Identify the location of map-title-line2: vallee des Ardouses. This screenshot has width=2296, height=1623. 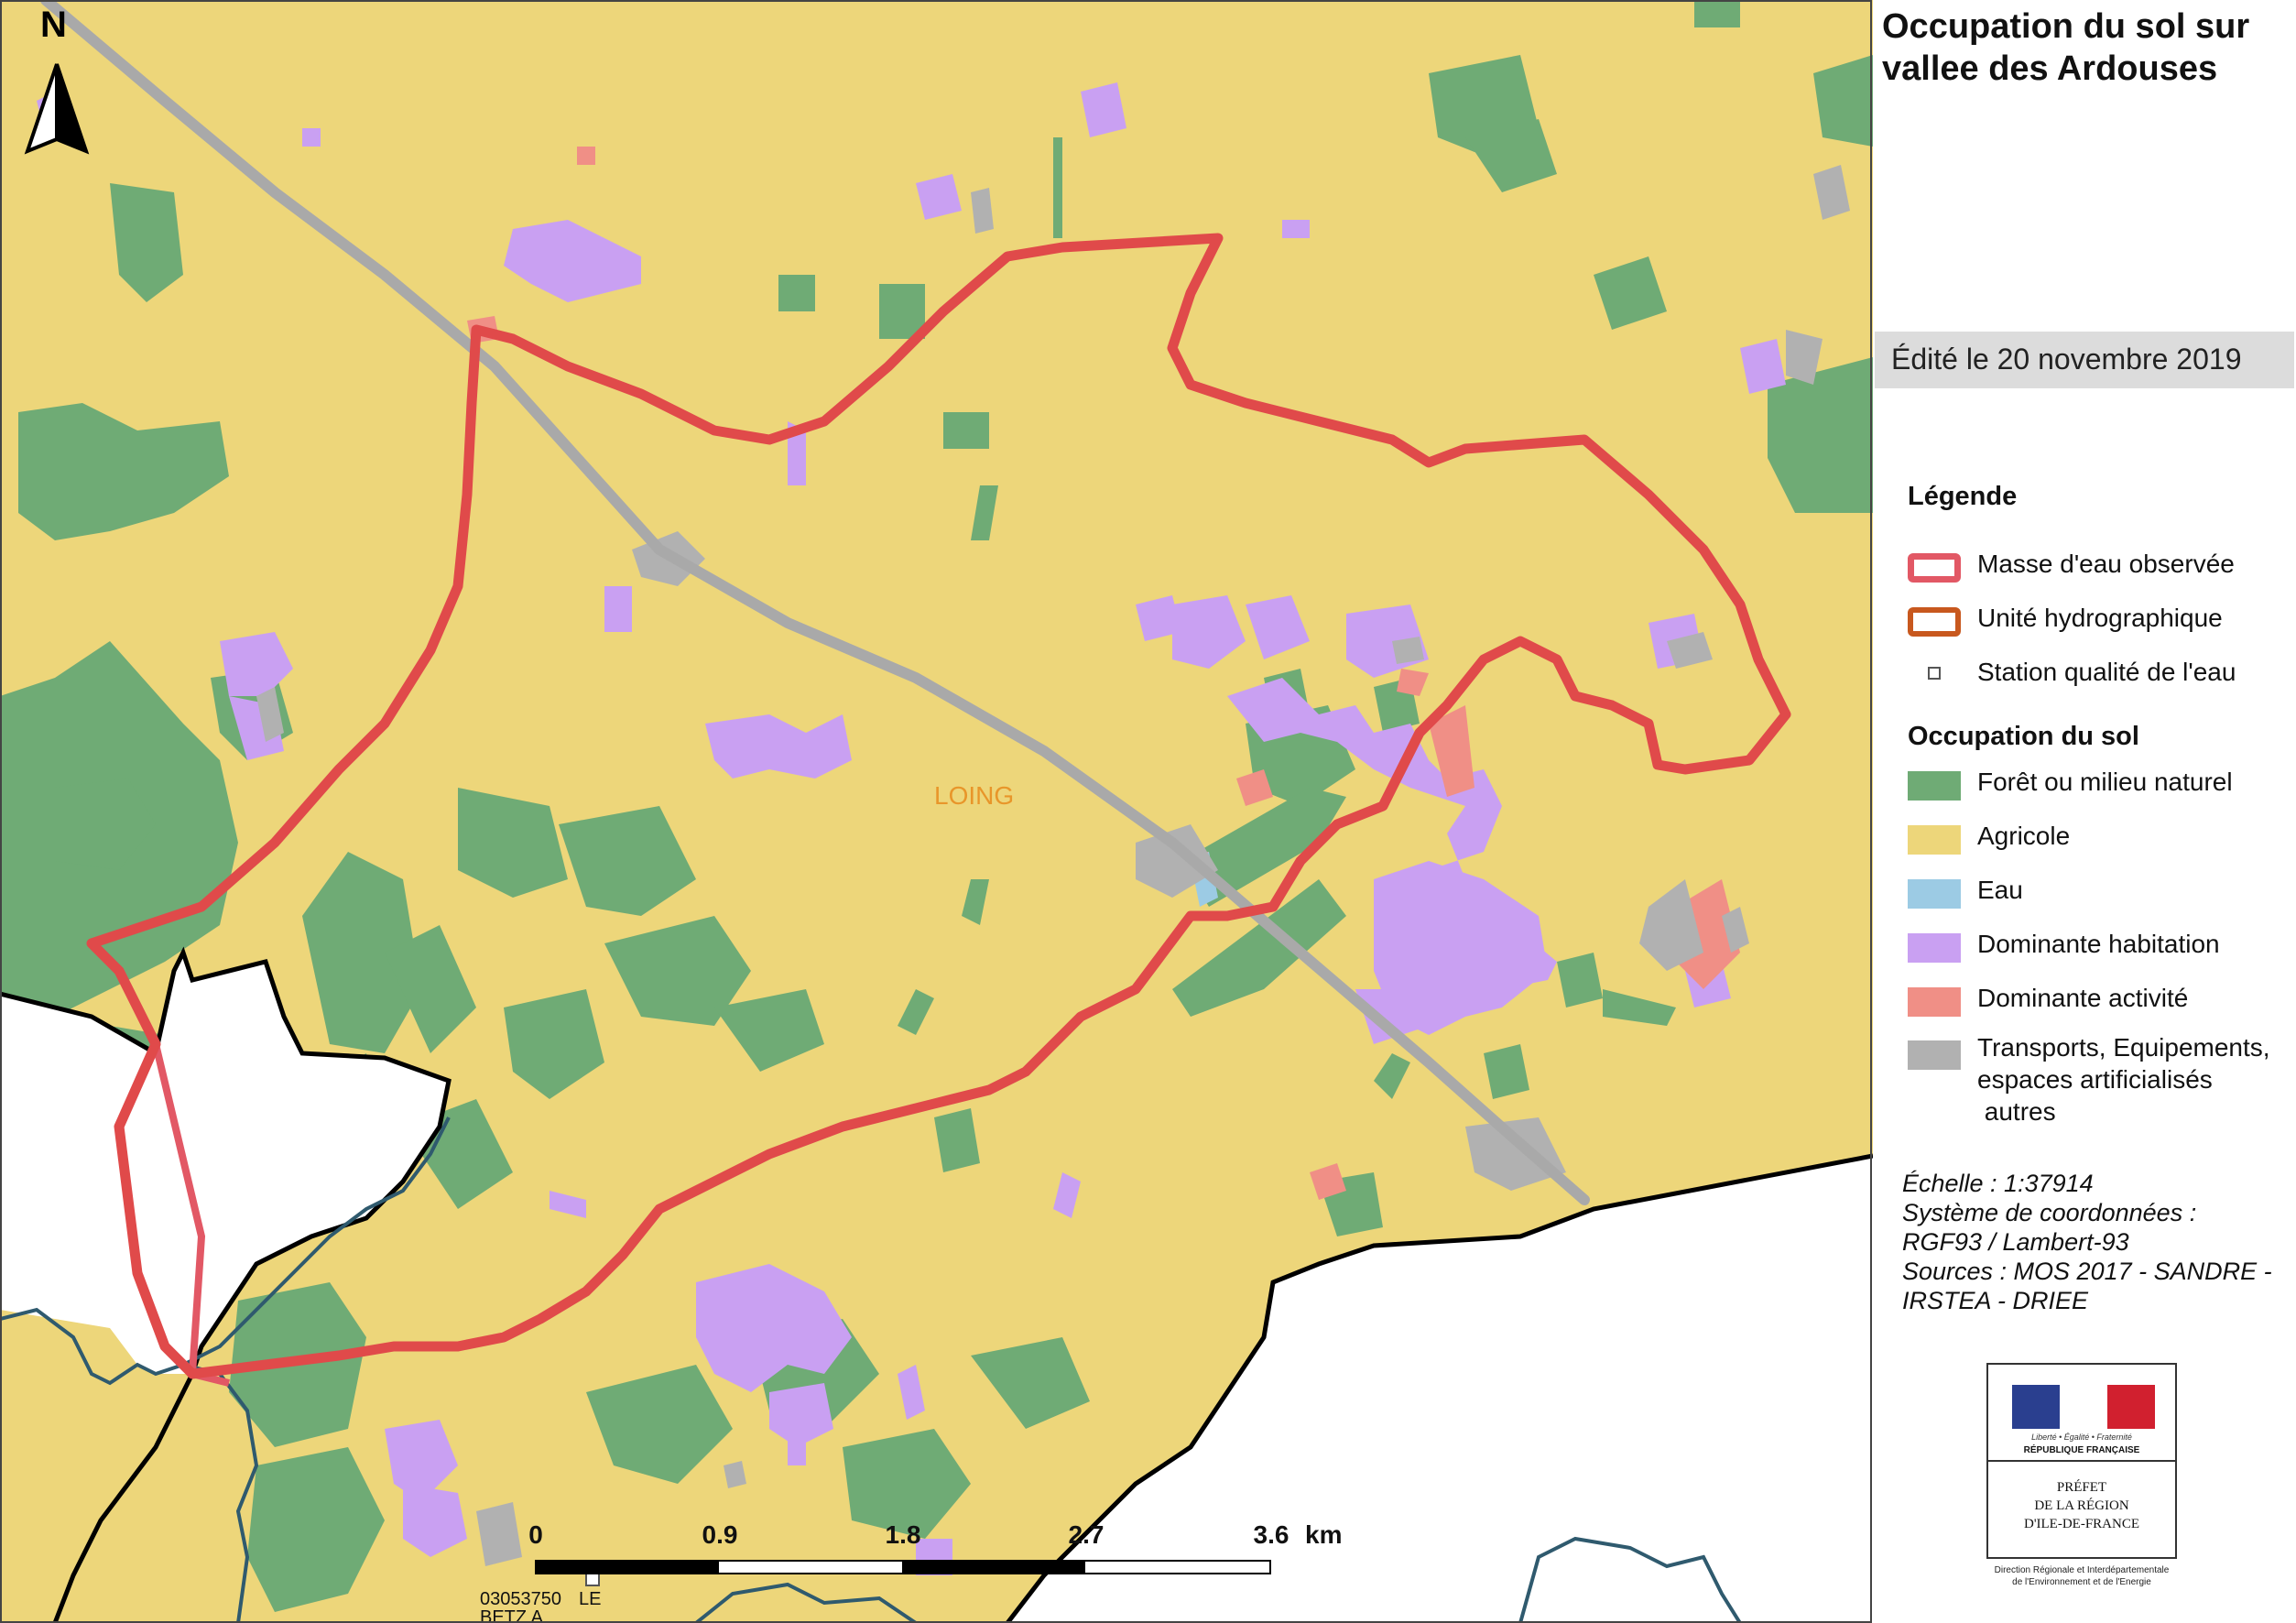
(2050, 68).